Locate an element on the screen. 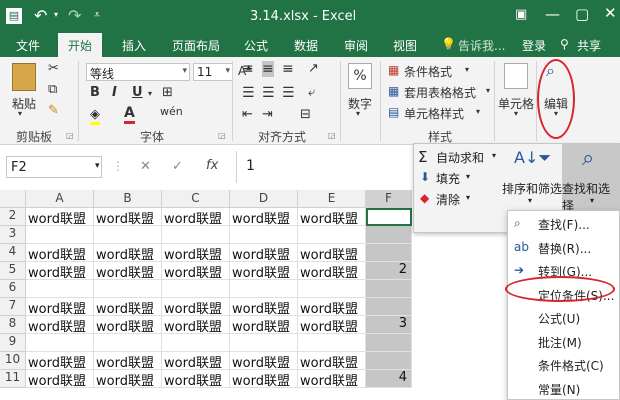  cell-f9 is located at coordinates (389, 343).